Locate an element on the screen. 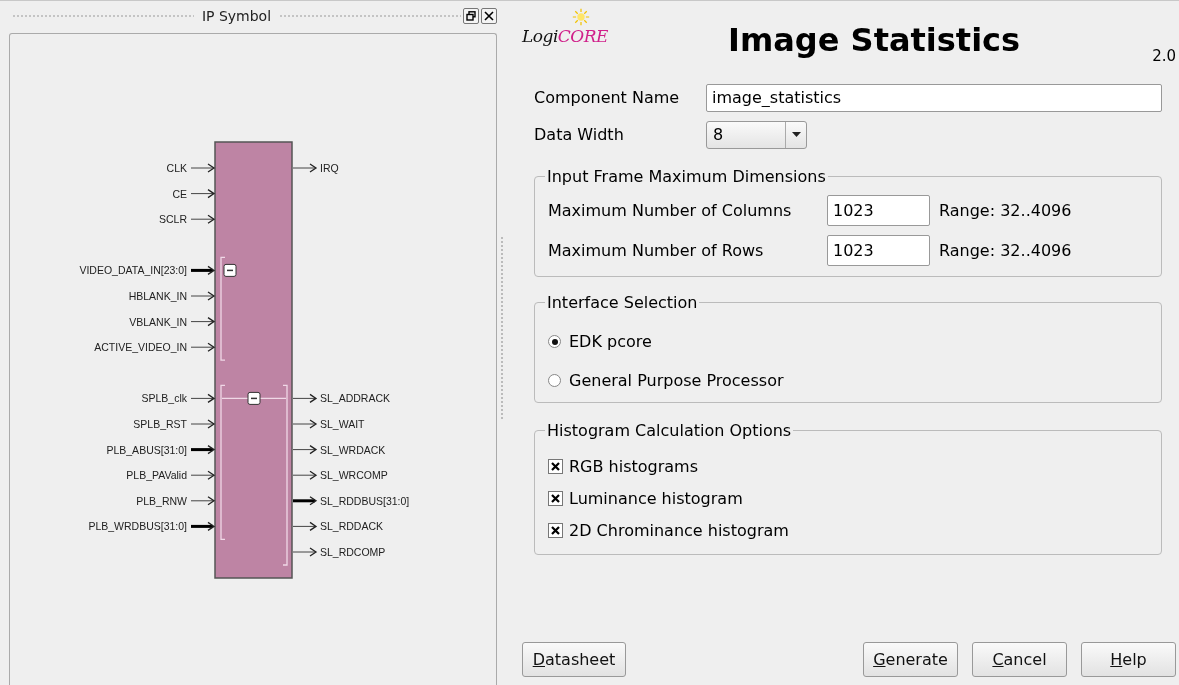  close-button is located at coordinates (489, 16).